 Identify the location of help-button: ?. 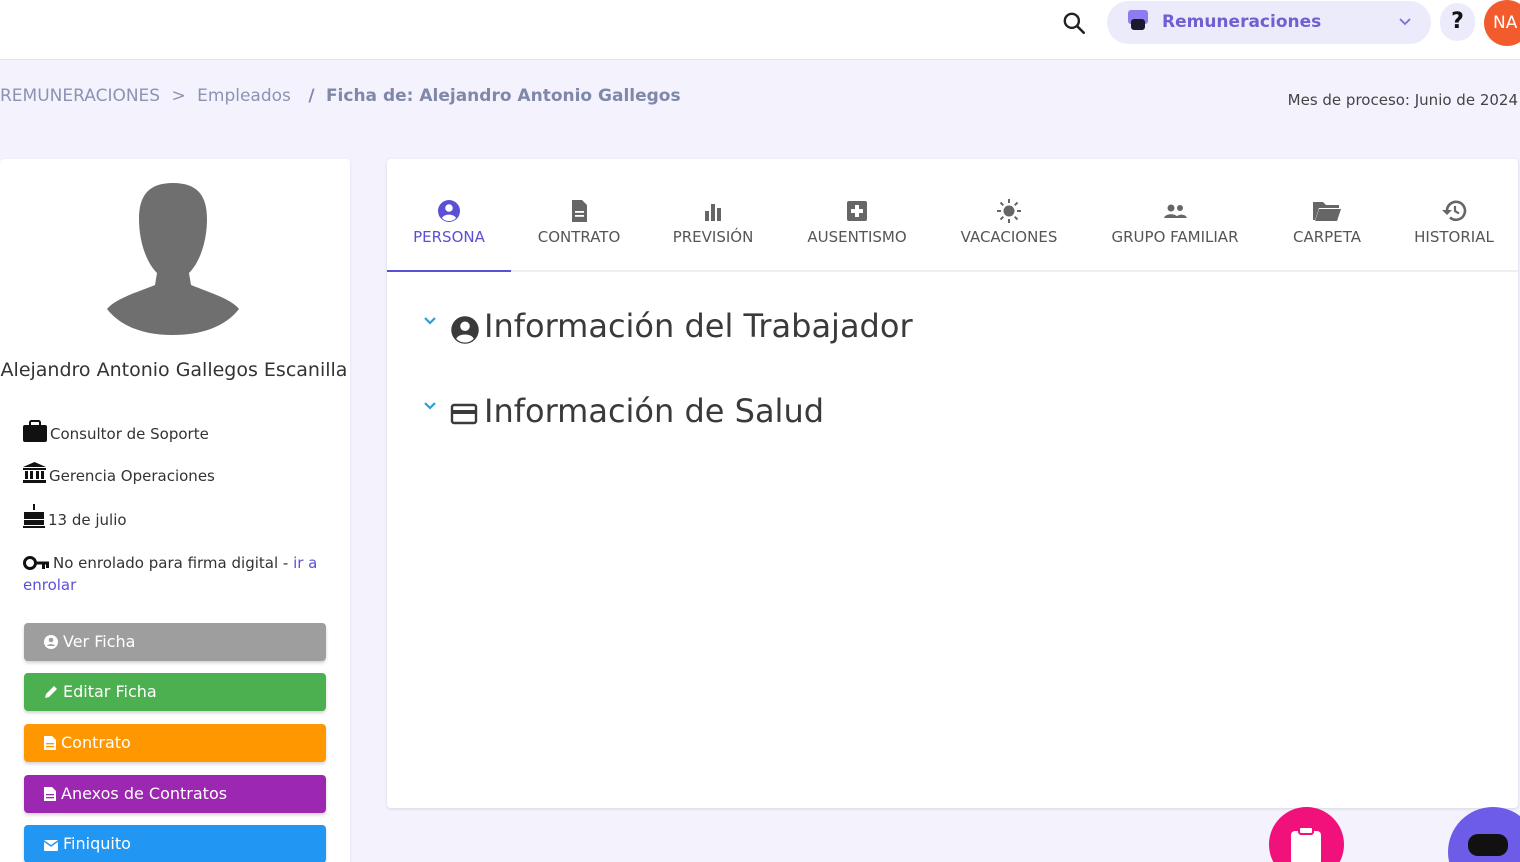
(1457, 22).